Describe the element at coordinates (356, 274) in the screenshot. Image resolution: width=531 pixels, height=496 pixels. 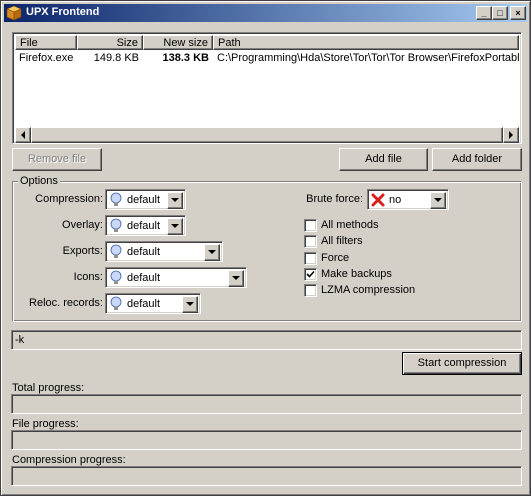
I see `make-backups-label: Make backups` at that location.